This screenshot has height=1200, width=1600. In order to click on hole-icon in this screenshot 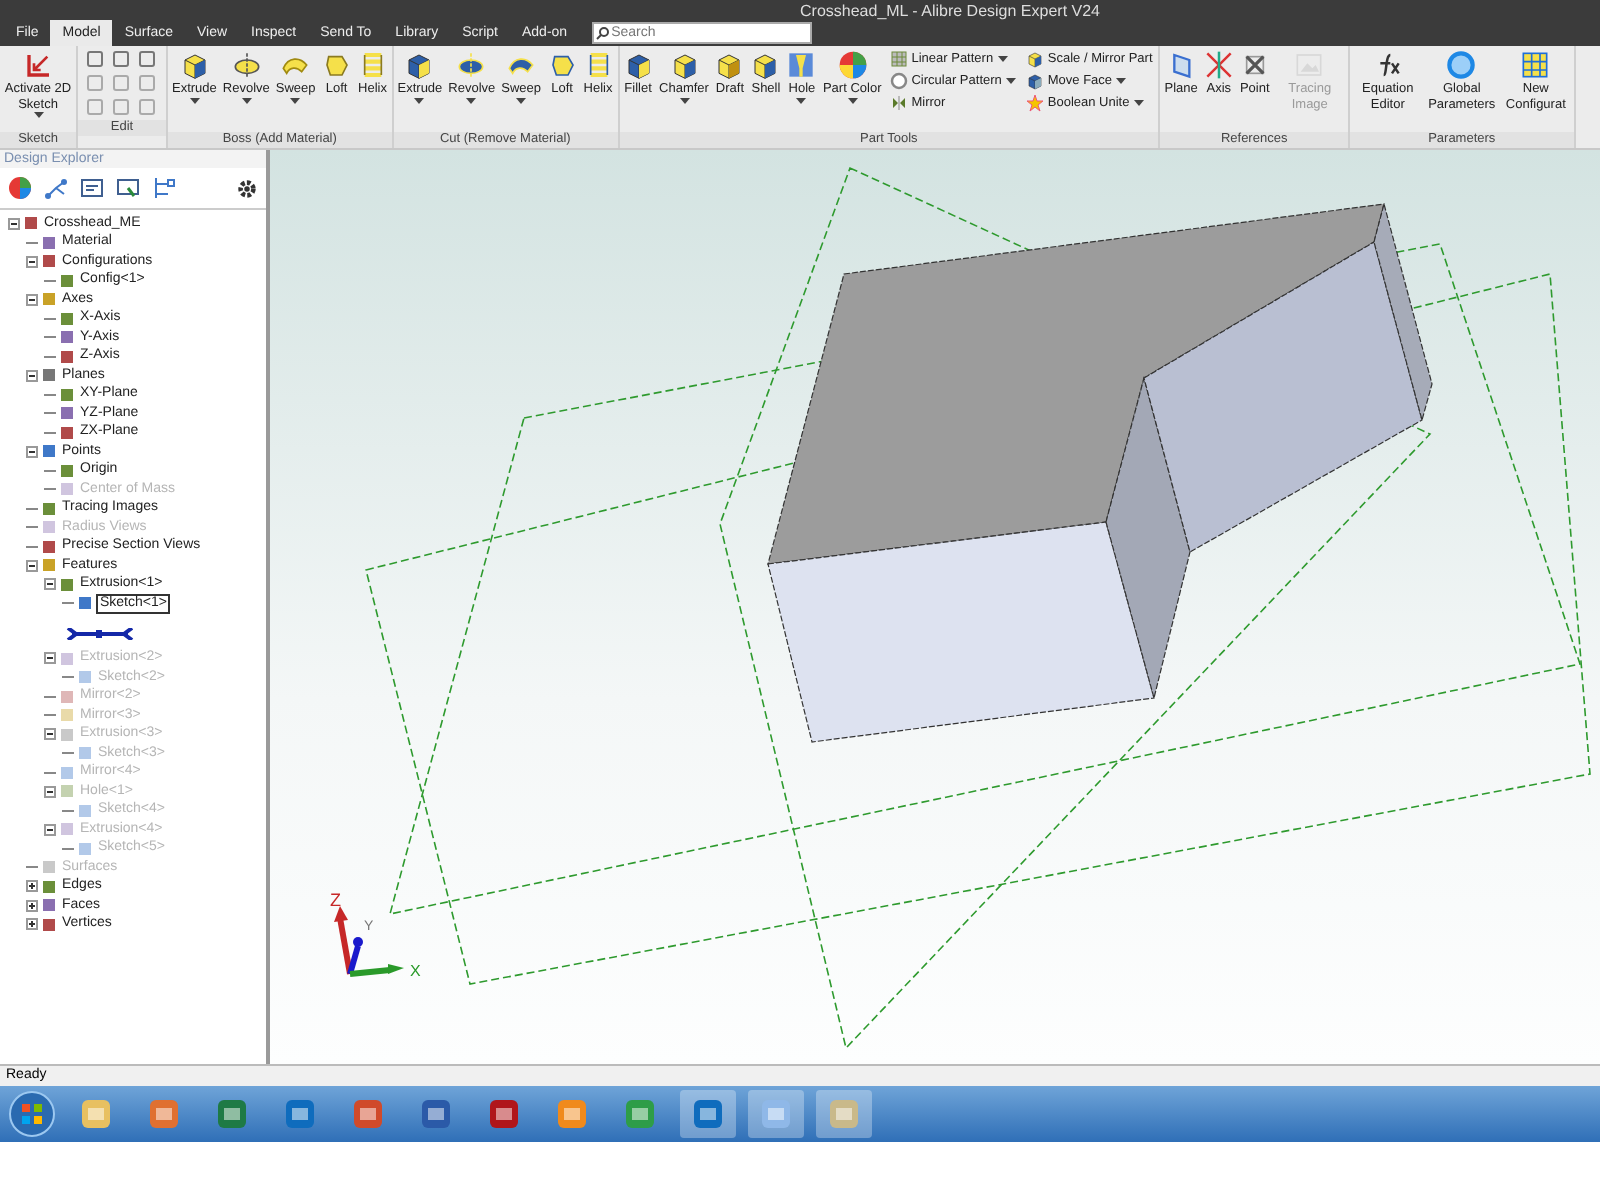, I will do `click(801, 65)`.